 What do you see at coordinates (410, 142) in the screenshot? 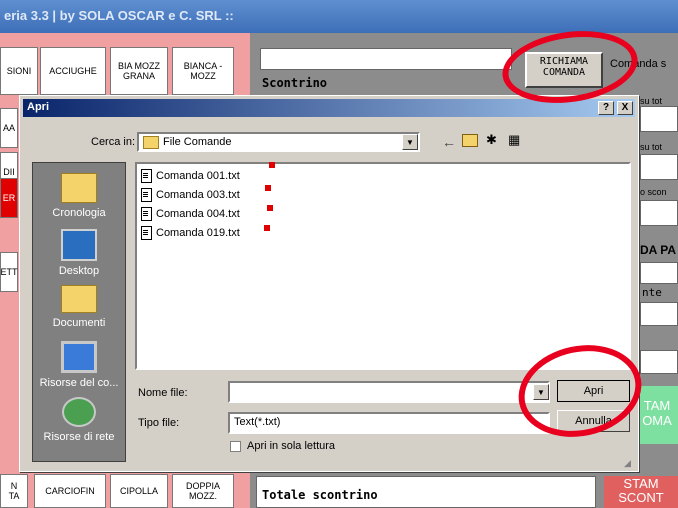
I see `chevron-down-icon: ▼` at bounding box center [410, 142].